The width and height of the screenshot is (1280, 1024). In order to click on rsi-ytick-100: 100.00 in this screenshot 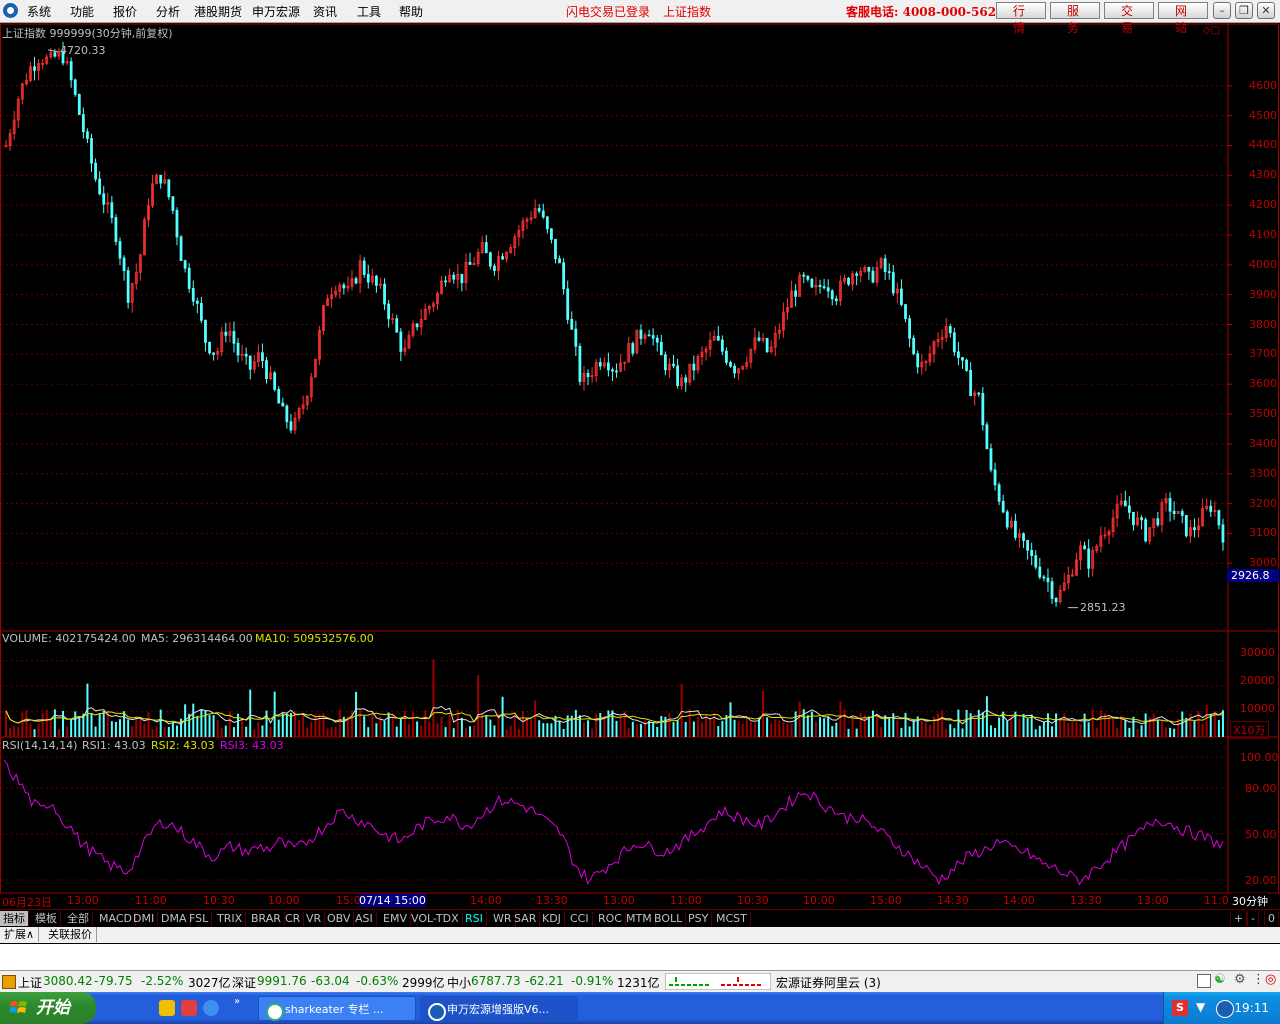, I will do `click(1259, 757)`.